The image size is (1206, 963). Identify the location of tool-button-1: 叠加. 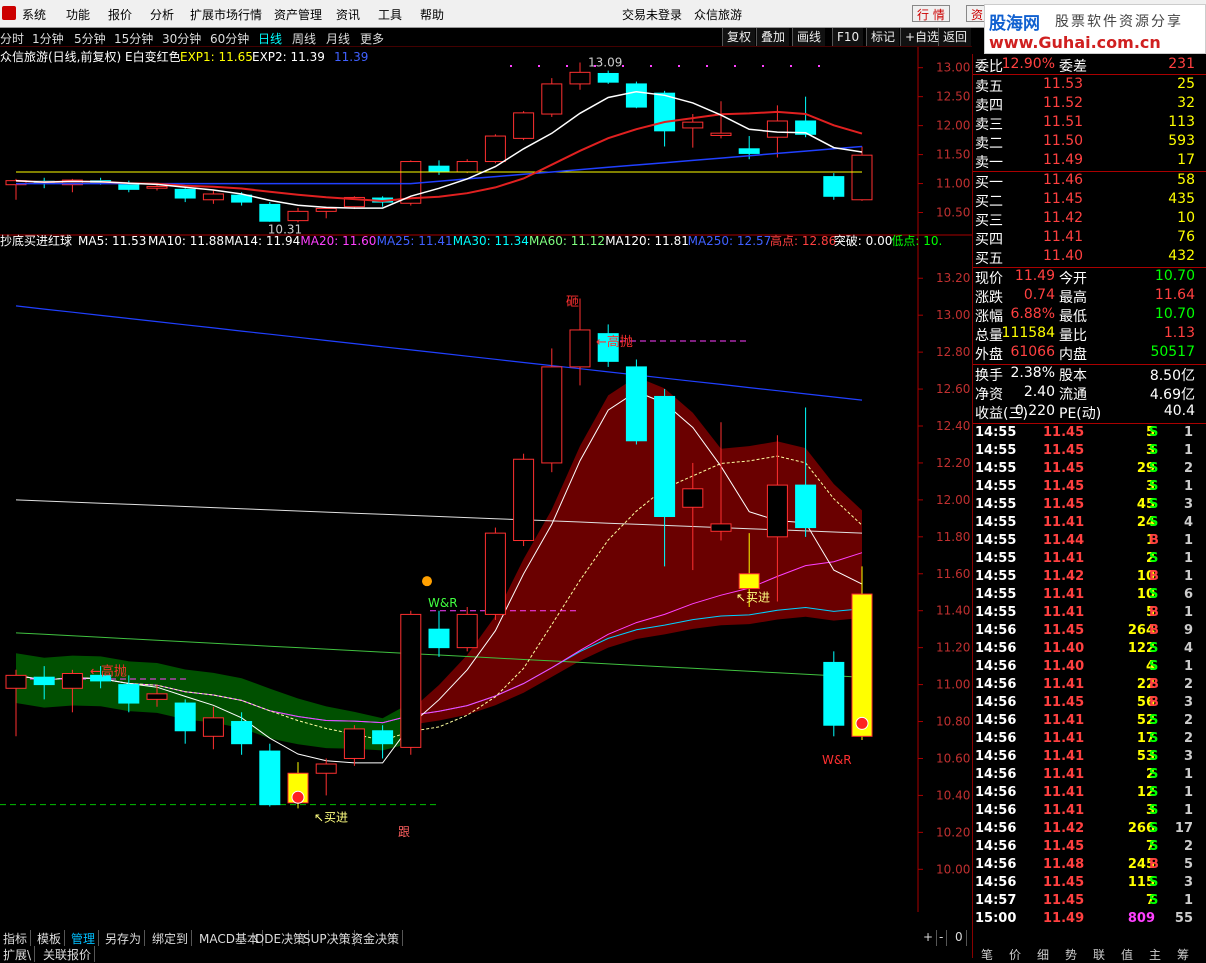
(773, 37).